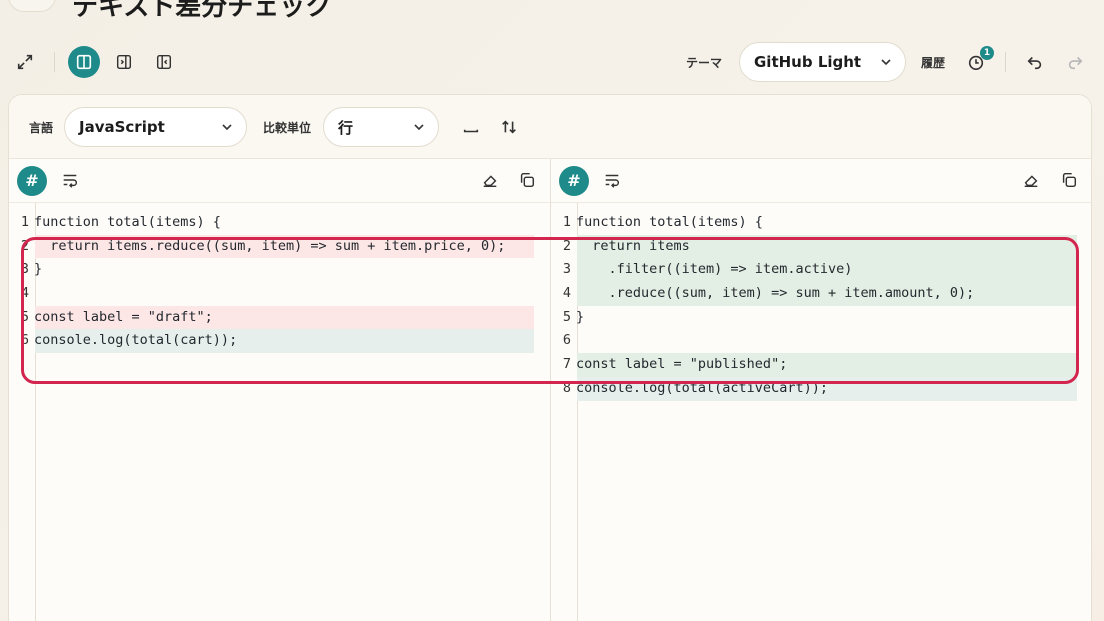 The width and height of the screenshot is (1104, 621). I want to click on unit-value: 行, so click(346, 127).